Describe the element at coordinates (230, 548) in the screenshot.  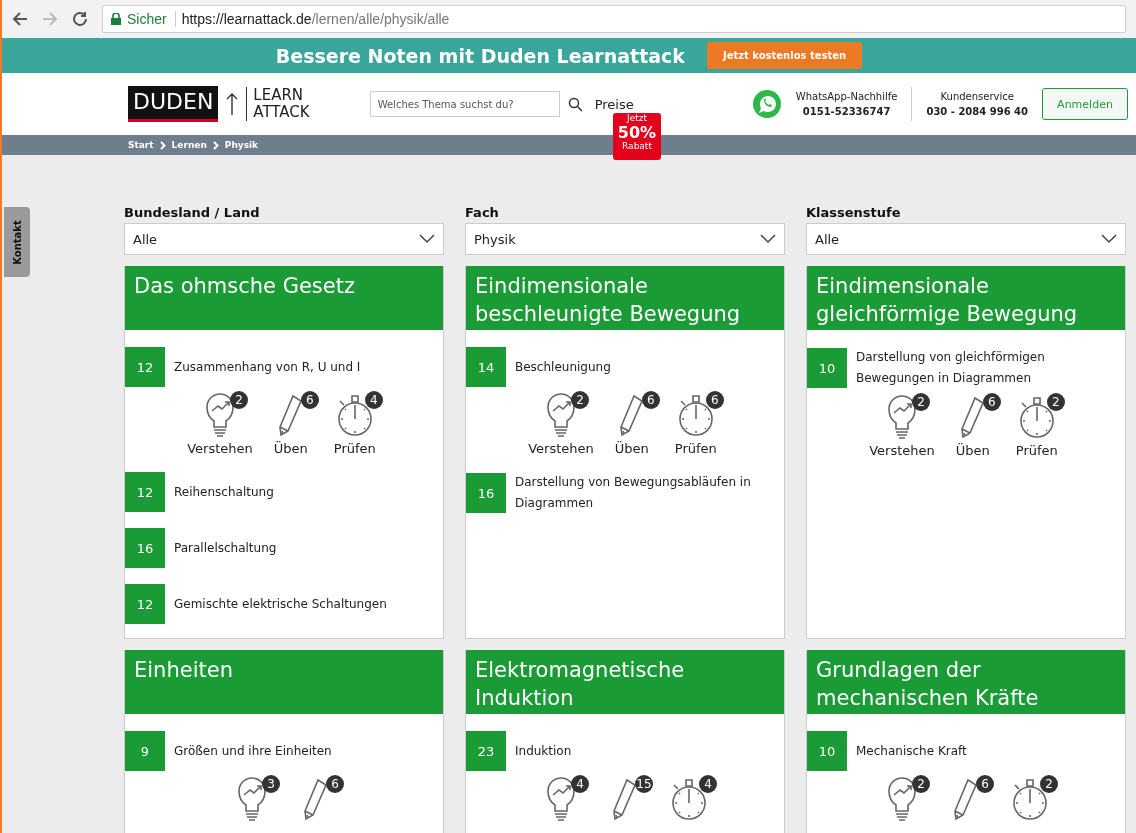
I see `topic-link: Parallelschaltung` at that location.